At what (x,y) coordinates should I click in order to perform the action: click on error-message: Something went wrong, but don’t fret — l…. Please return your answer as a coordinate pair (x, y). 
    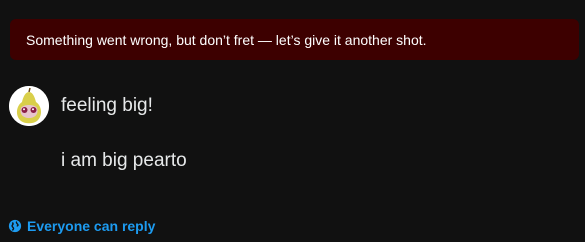
    Looking at the image, I should click on (226, 39).